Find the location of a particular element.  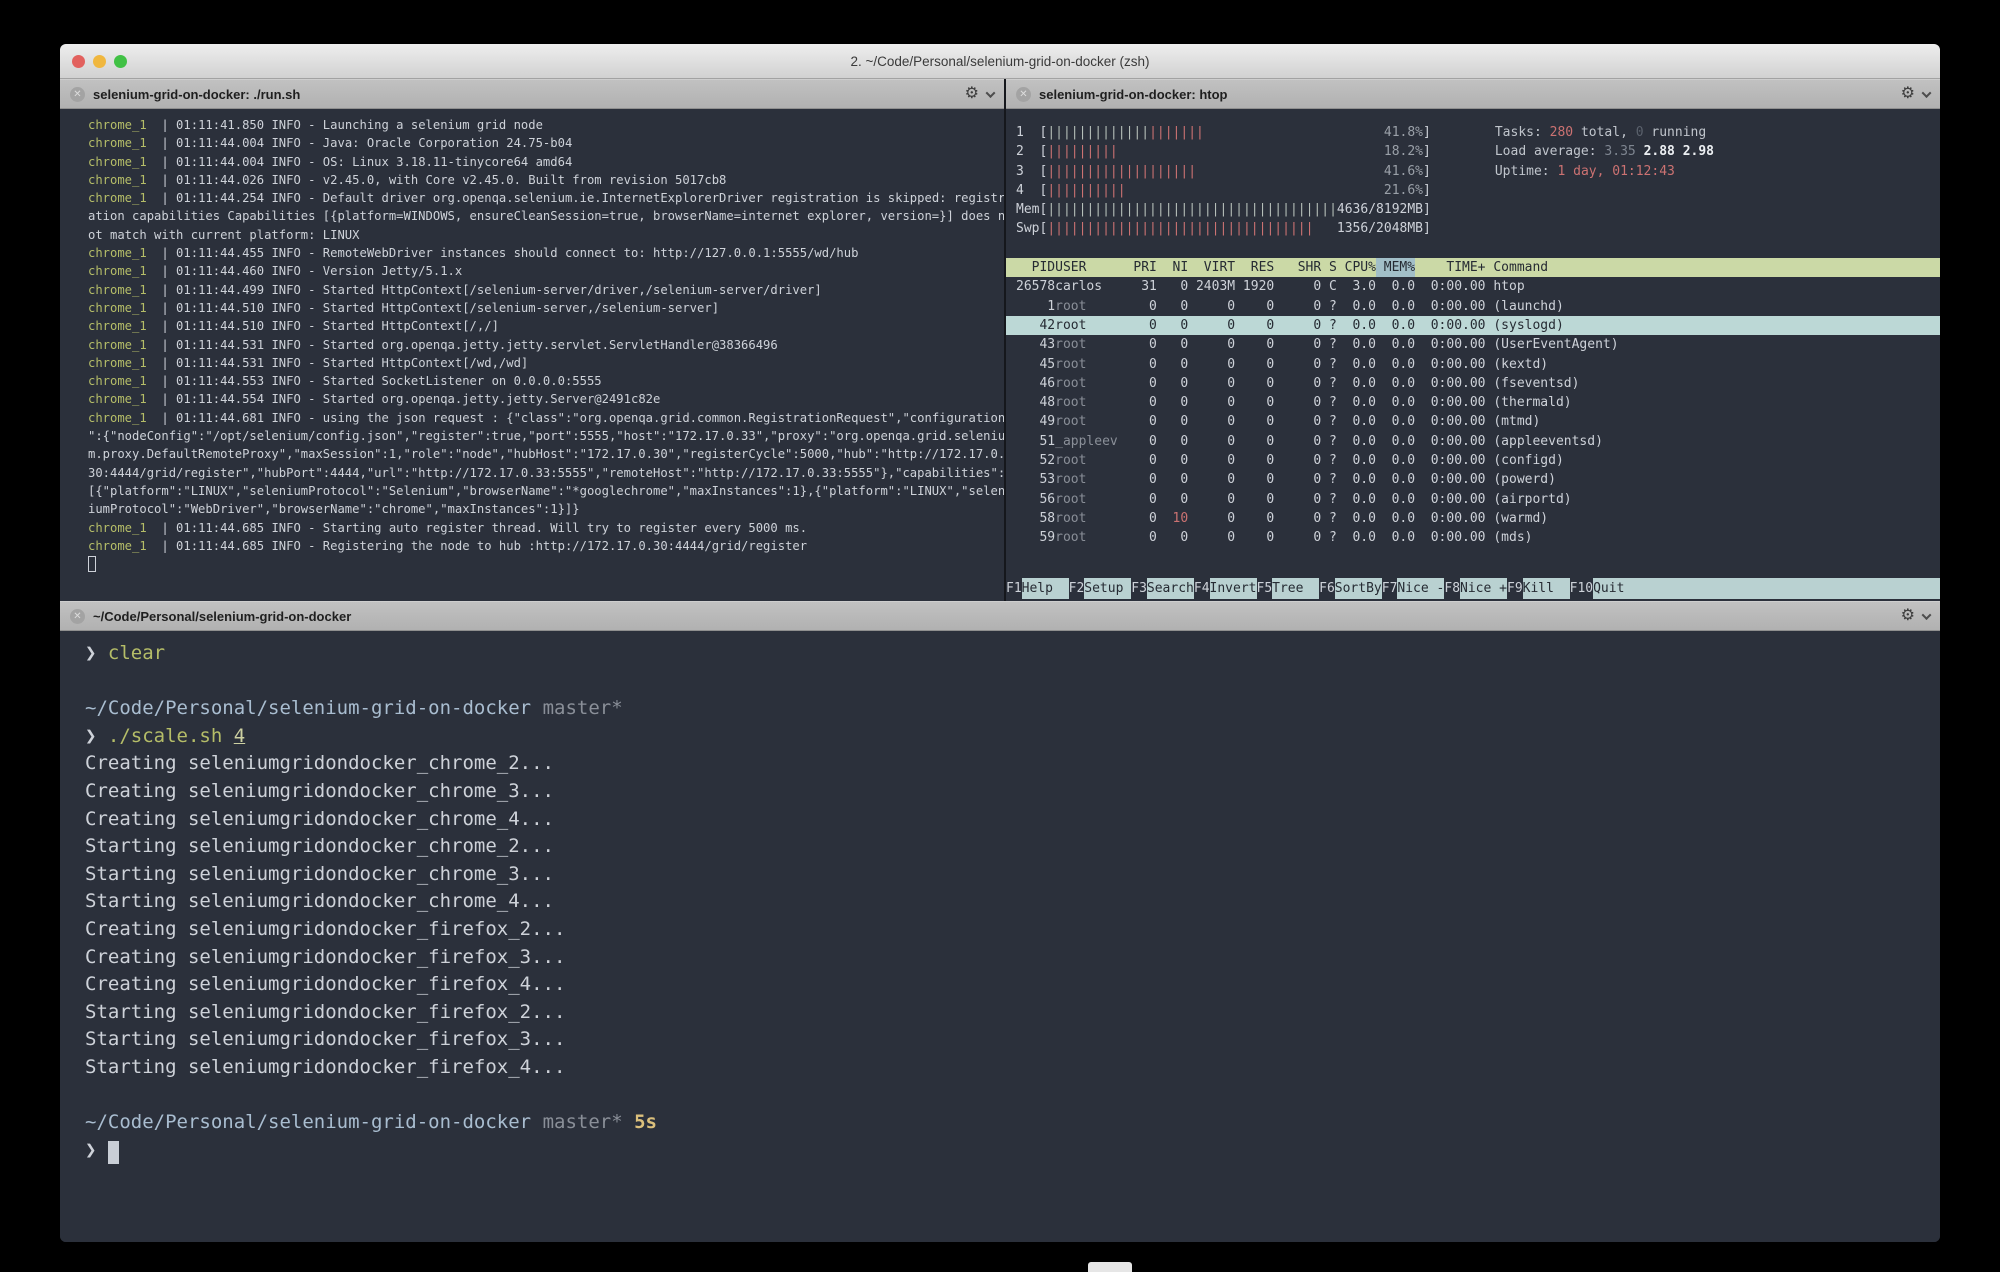

process-row: 52 root 0 0 0 0 0? 0.0 0.0 0:00.00 (configd) is located at coordinates (1473, 460).